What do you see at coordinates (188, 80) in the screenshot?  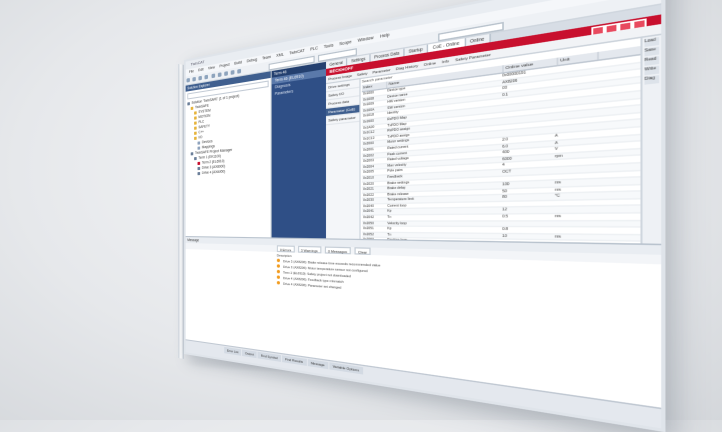 I see `new-icon` at bounding box center [188, 80].